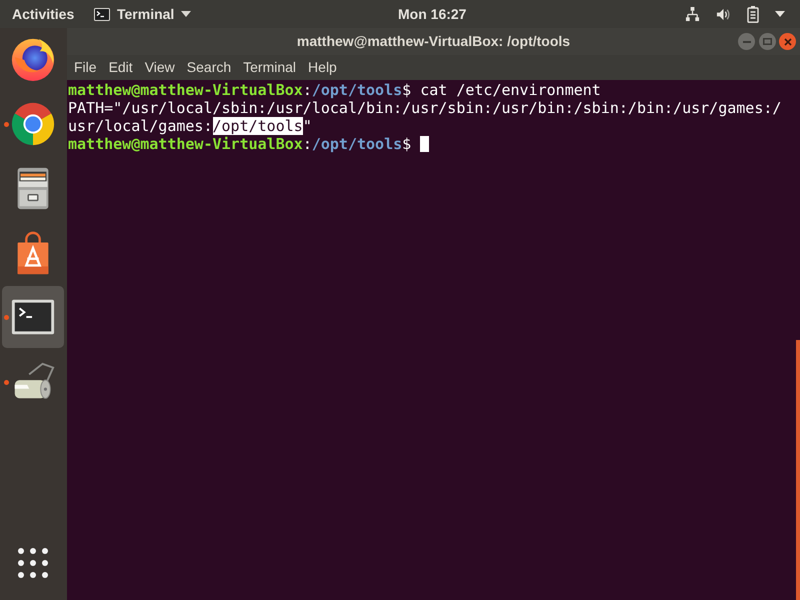  I want to click on selected-text: /opt/tools, so click(257, 126).